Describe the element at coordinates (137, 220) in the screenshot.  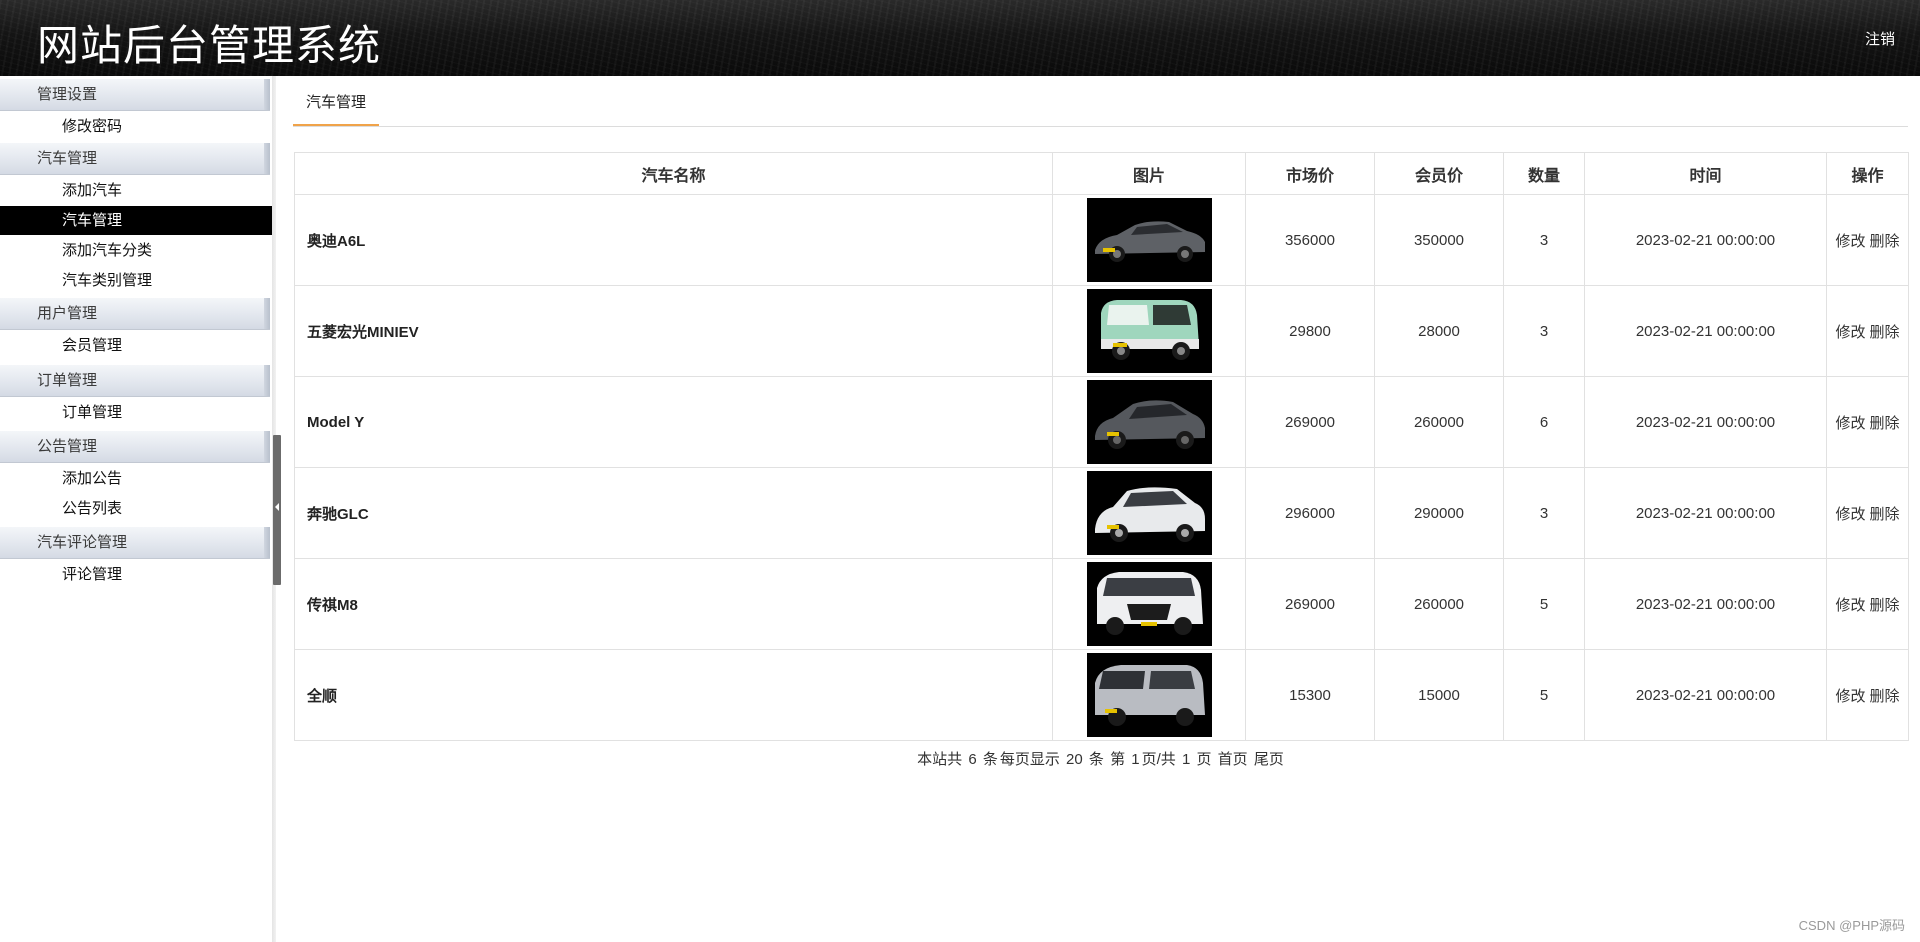
I see `sidebar-item-car-management: 汽车管理` at that location.